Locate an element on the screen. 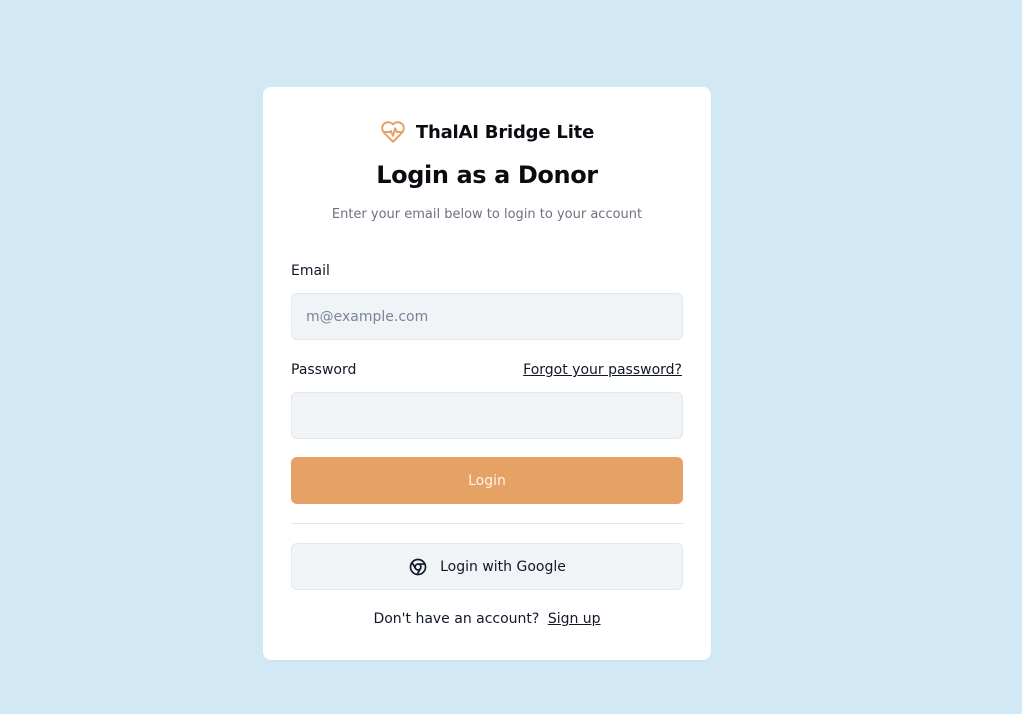 Image resolution: width=1022 pixels, height=714 pixels. signup-prompt: Don't have an account? is located at coordinates (456, 619).